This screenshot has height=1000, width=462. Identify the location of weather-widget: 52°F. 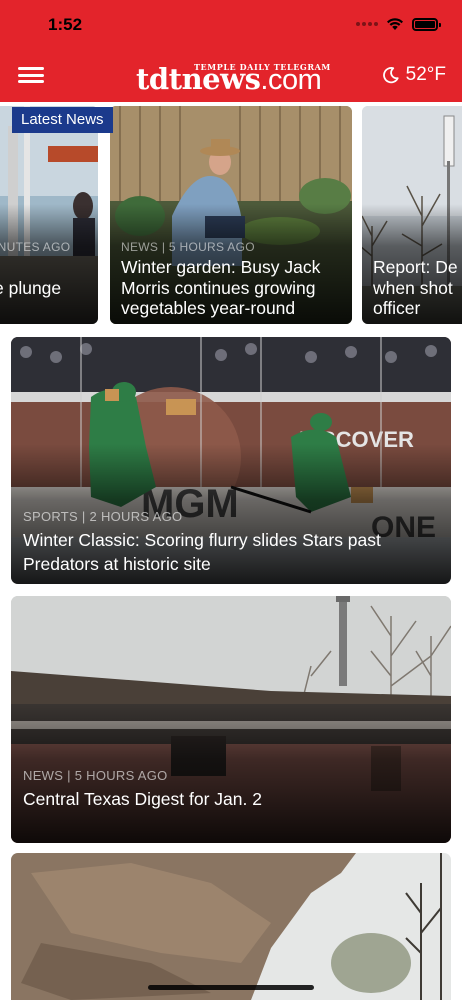
(414, 75).